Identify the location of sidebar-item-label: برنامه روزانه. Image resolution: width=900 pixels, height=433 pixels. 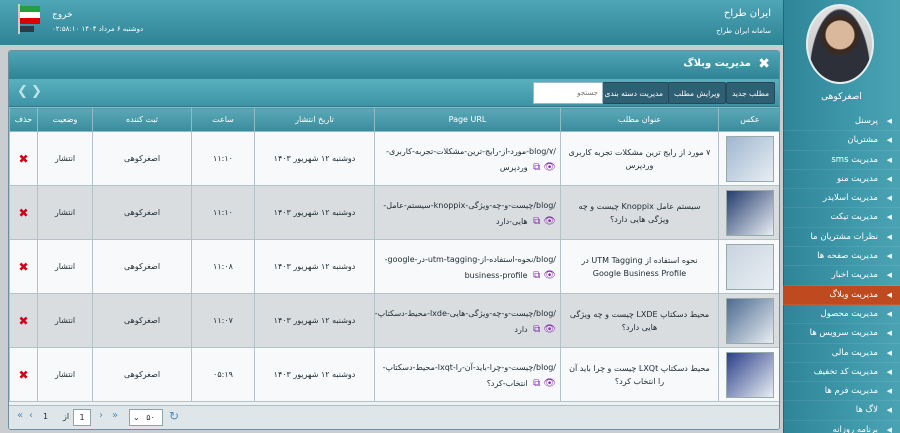
(855, 428).